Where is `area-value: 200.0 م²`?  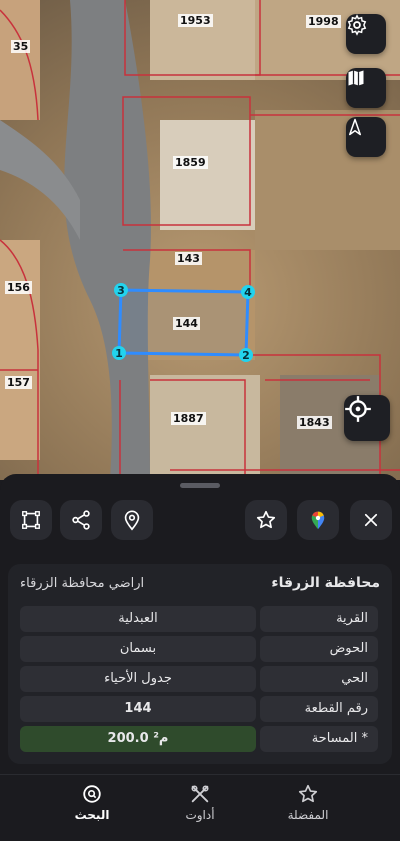
area-value: 200.0 م² is located at coordinates (138, 739).